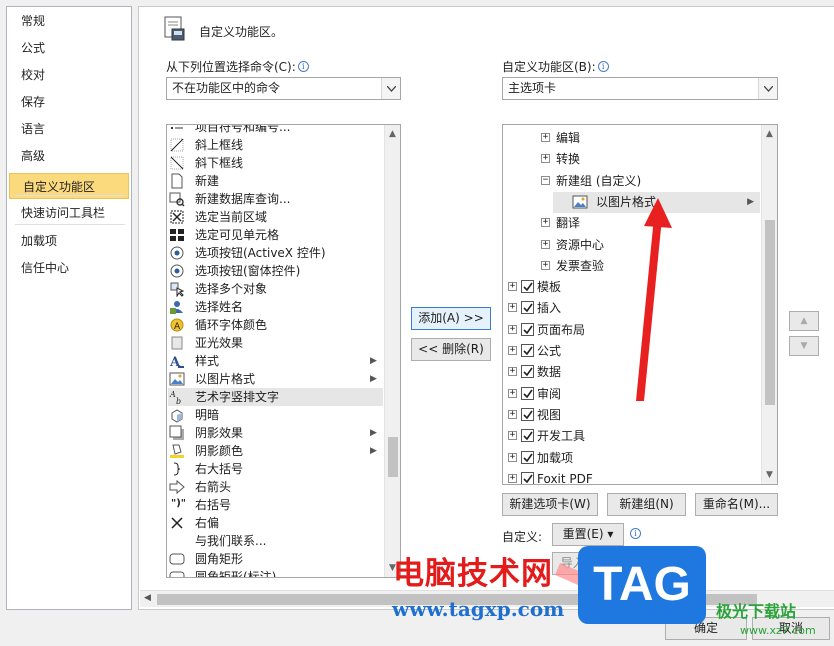 The image size is (834, 646). What do you see at coordinates (588, 534) in the screenshot?
I see `reset-button: 重置(E) ▾` at bounding box center [588, 534].